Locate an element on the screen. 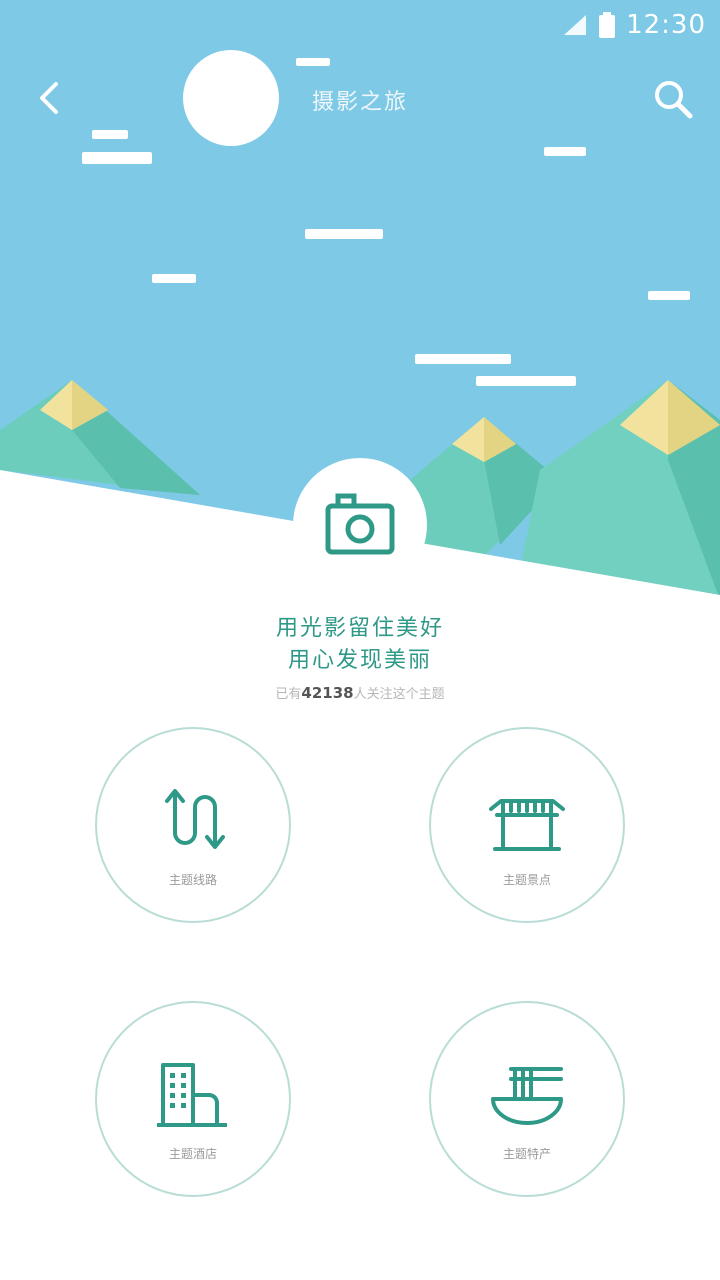  stat-suffix: 人关注这个主题 is located at coordinates (399, 694).